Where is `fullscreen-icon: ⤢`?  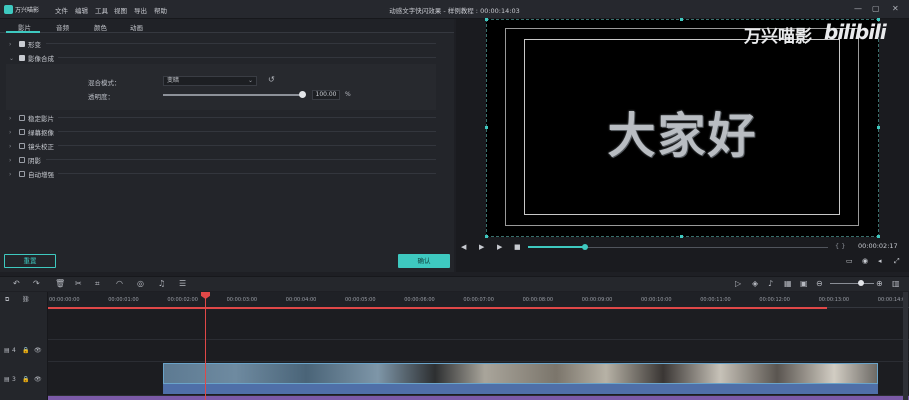 fullscreen-icon: ⤢ is located at coordinates (897, 261).